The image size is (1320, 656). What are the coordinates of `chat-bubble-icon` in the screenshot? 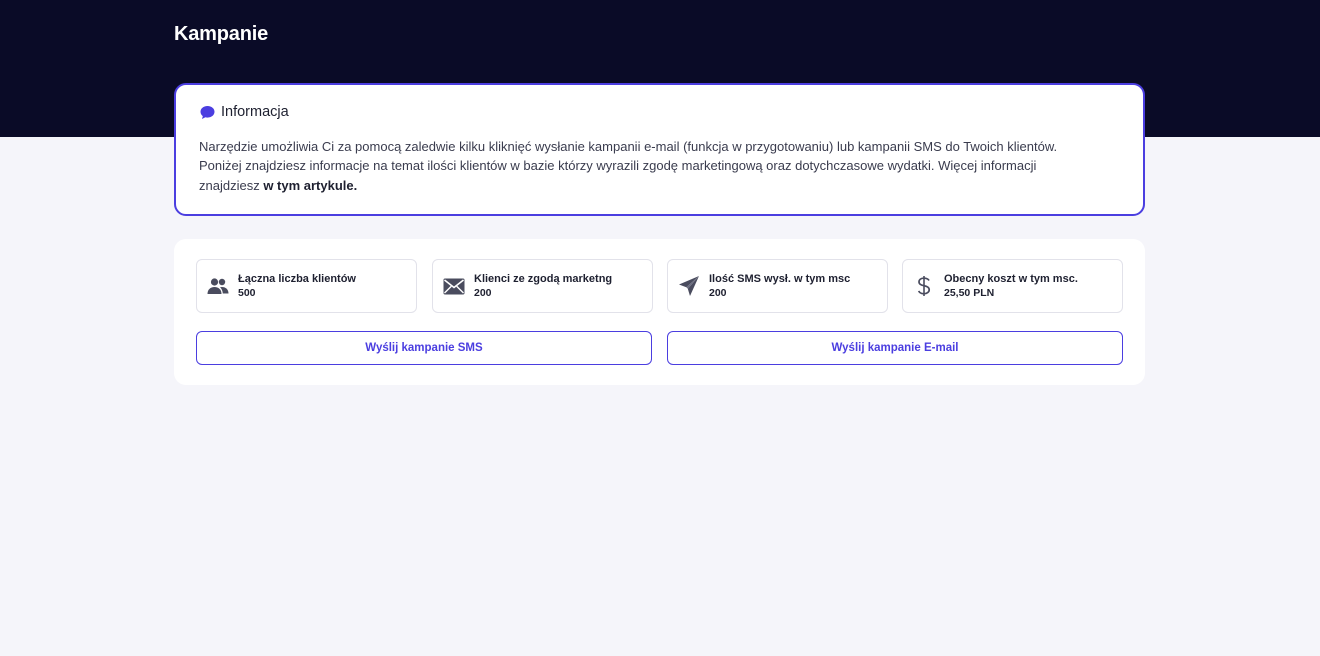 It's located at (207, 112).